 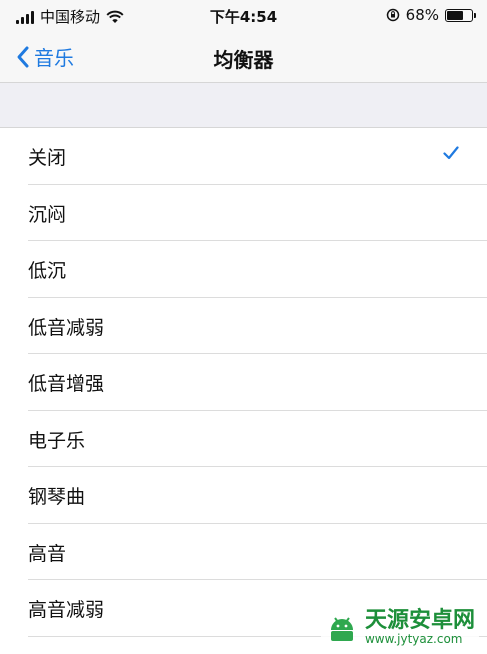 What do you see at coordinates (57, 440) in the screenshot?
I see `equalizer-option-label: 电子乐` at bounding box center [57, 440].